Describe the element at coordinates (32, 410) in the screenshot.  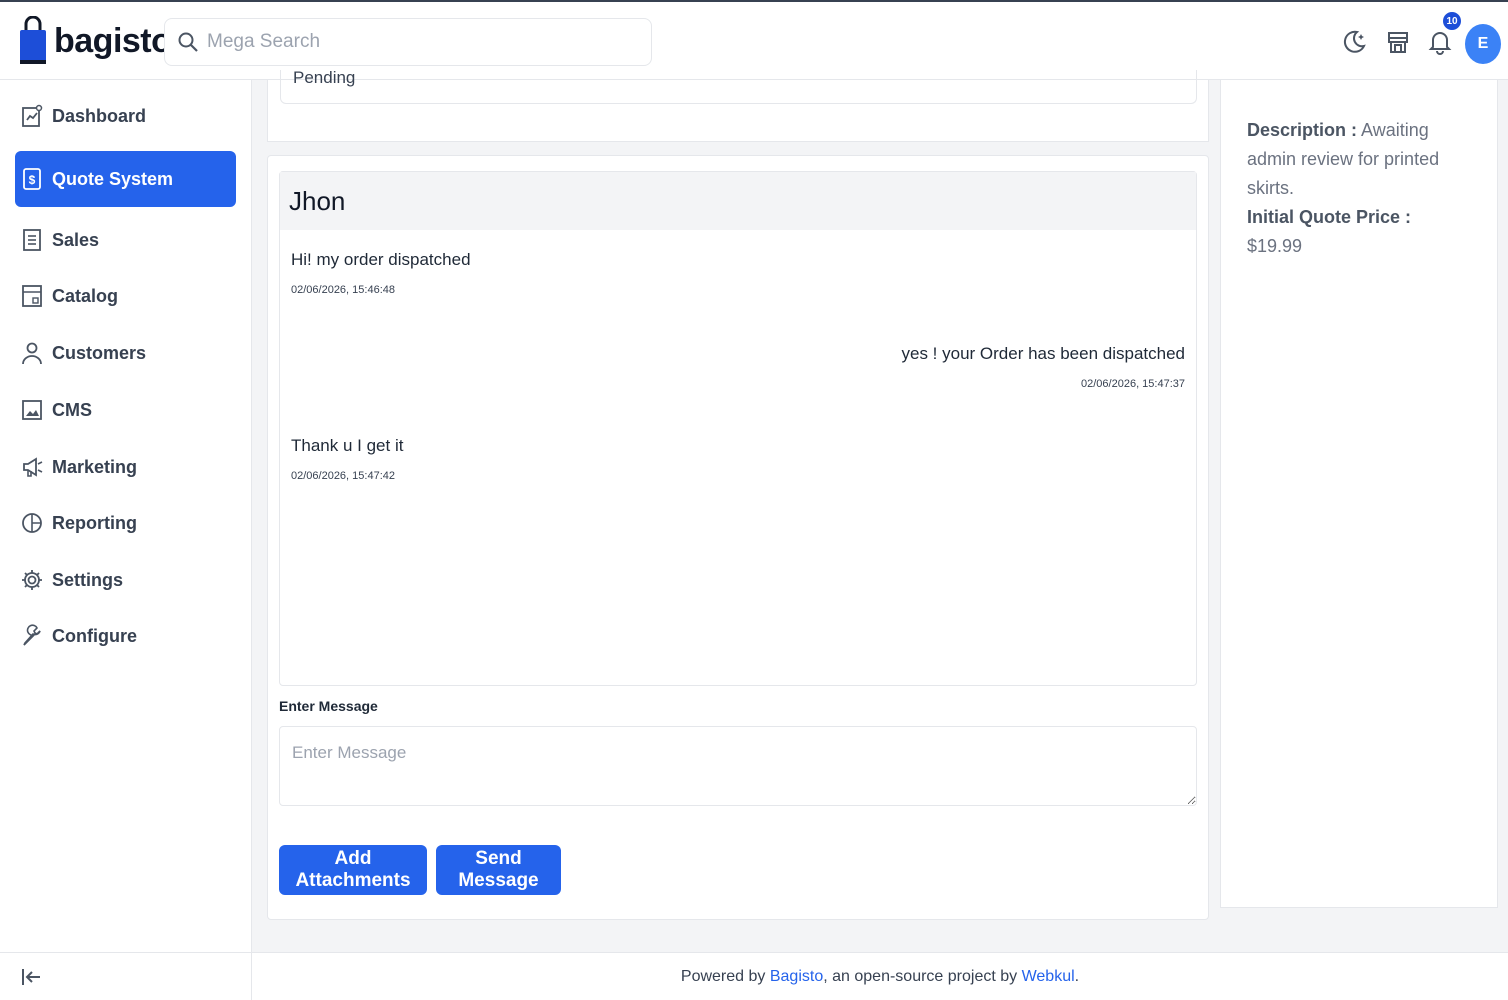
I see `cms-icon` at that location.